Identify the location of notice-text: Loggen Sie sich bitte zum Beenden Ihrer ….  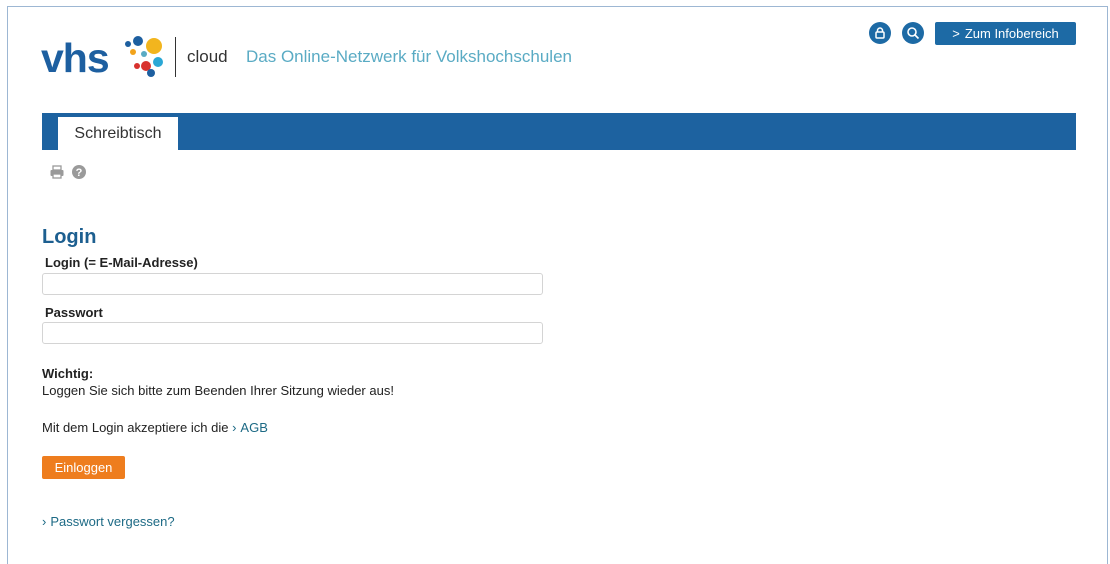
(218, 390).